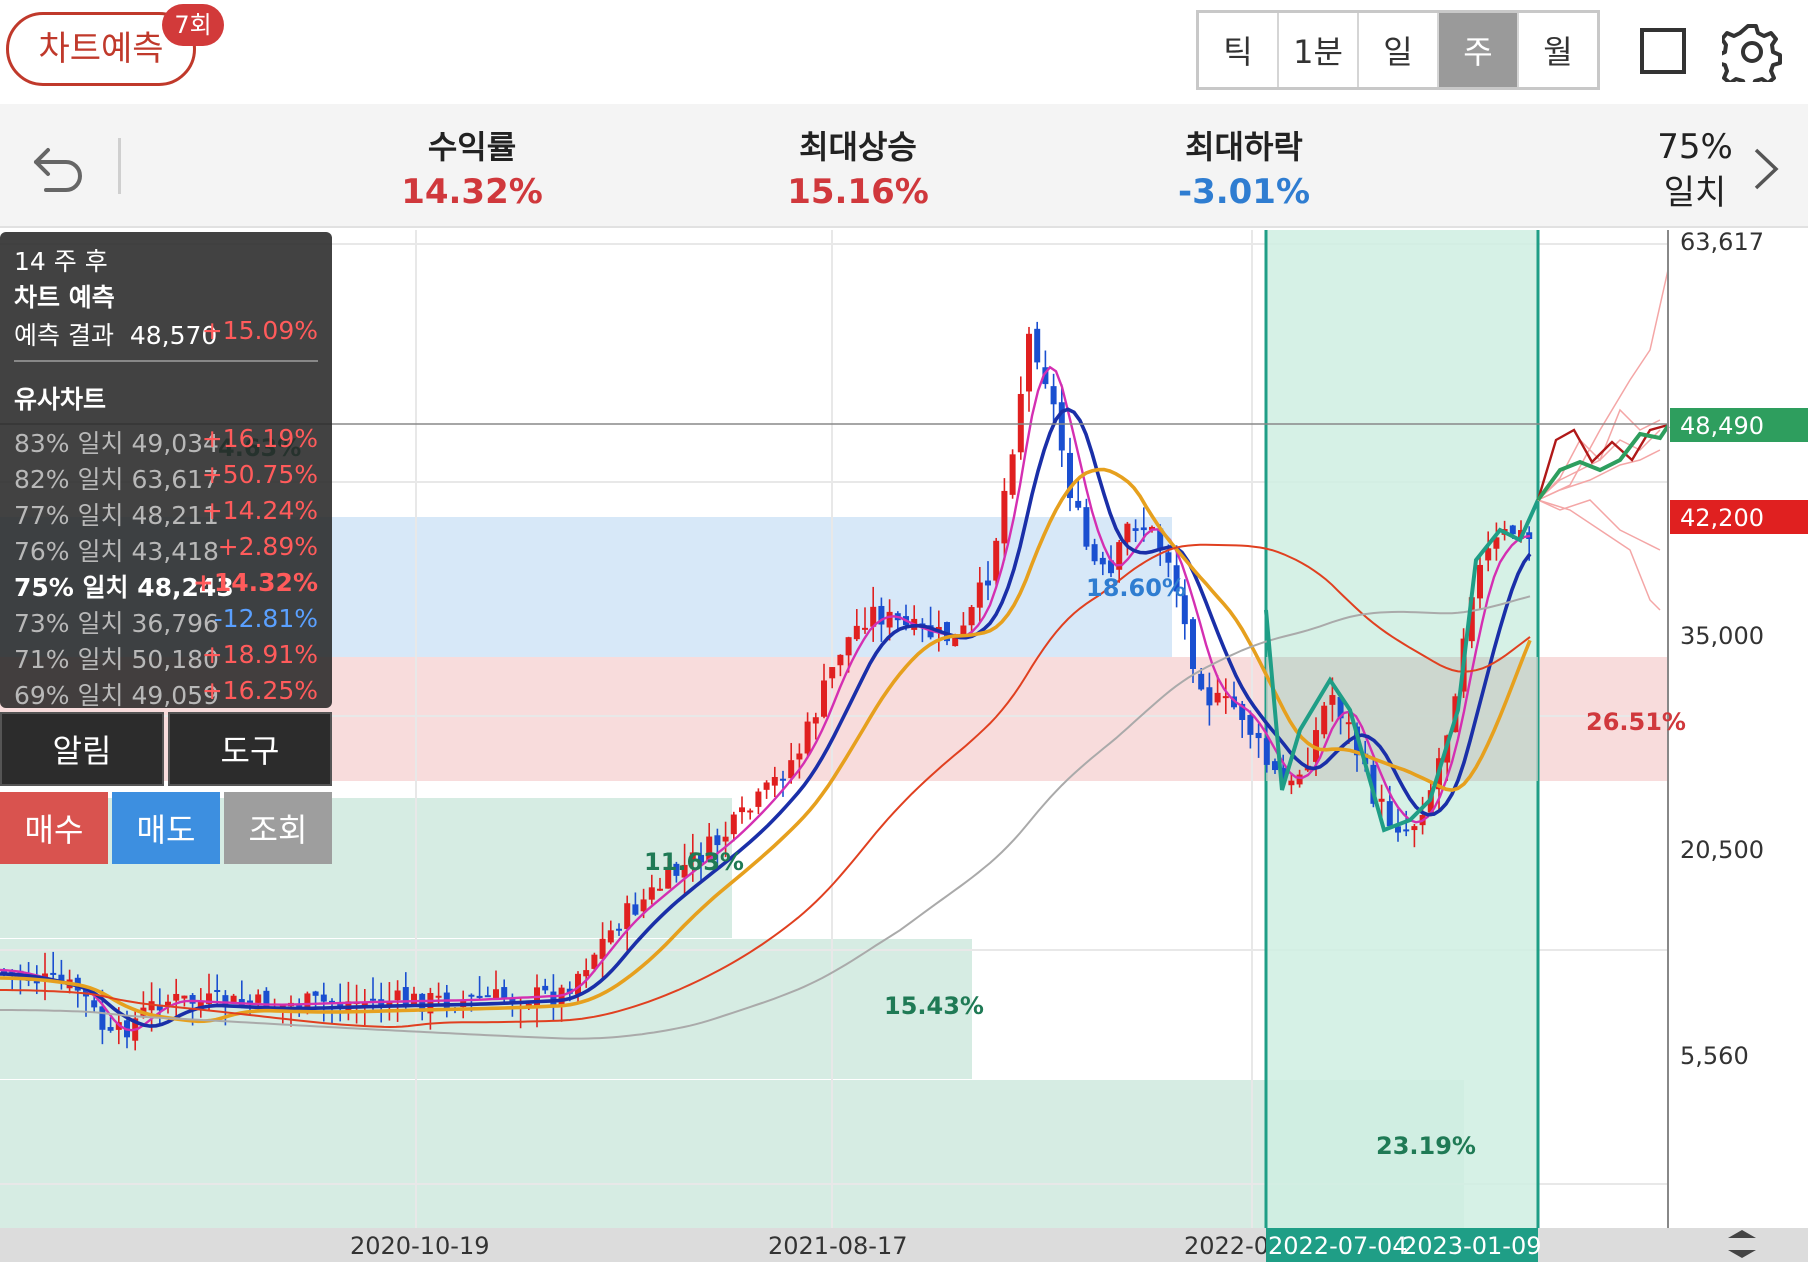  What do you see at coordinates (1471, 1246) in the screenshot?
I see `highlight-end-date: 2023-01-09` at bounding box center [1471, 1246].